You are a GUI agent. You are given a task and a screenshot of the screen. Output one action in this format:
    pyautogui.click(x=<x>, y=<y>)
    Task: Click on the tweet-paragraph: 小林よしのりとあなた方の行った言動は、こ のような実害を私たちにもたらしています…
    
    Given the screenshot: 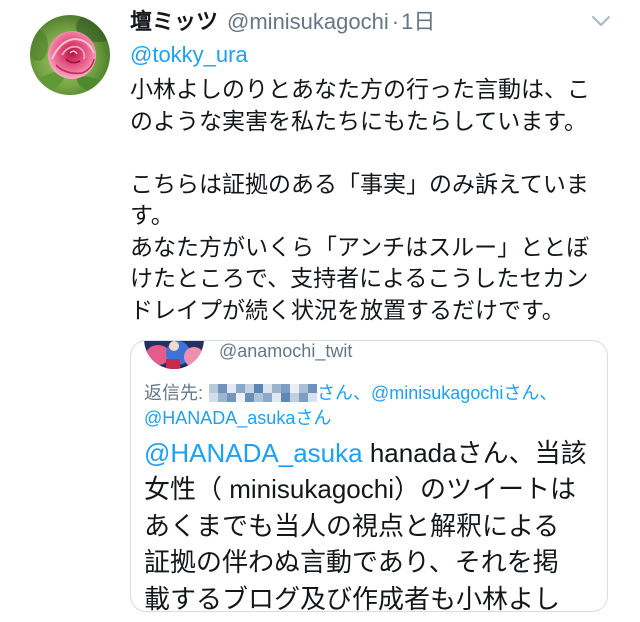 What is the action you would take?
    pyautogui.click(x=382, y=105)
    